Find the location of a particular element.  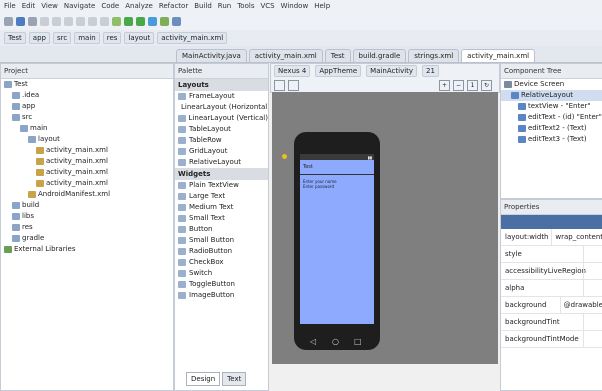

refresh-icon: ↻ is located at coordinates (486, 85).